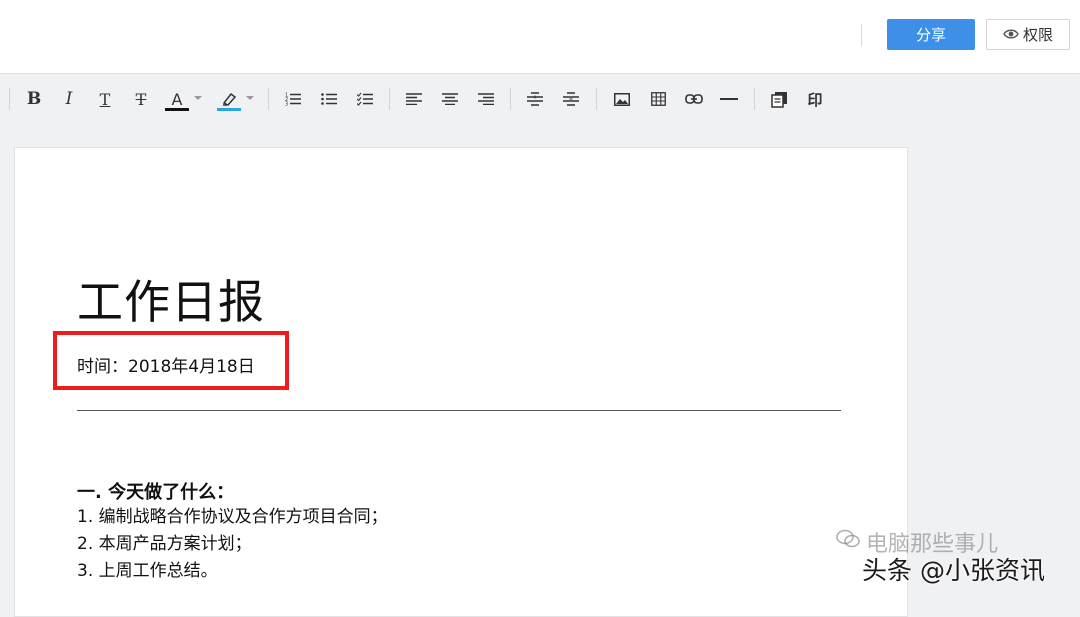 The width and height of the screenshot is (1080, 617). What do you see at coordinates (198, 98) in the screenshot?
I see `font-color-dropdown-icon` at bounding box center [198, 98].